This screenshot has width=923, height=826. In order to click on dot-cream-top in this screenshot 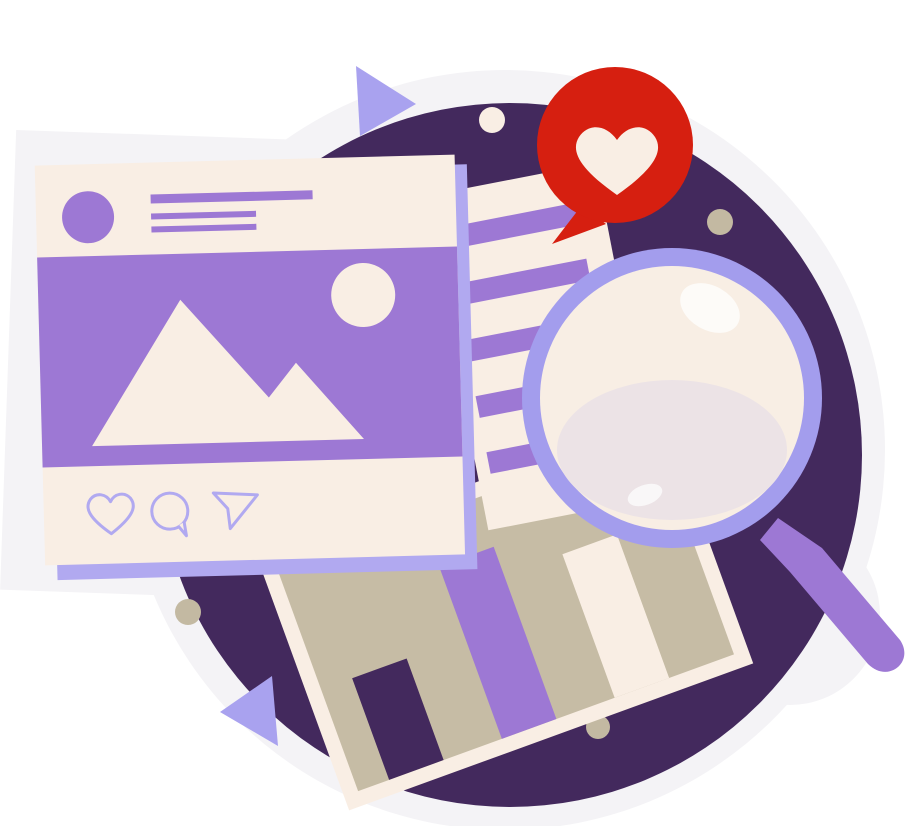, I will do `click(492, 120)`.